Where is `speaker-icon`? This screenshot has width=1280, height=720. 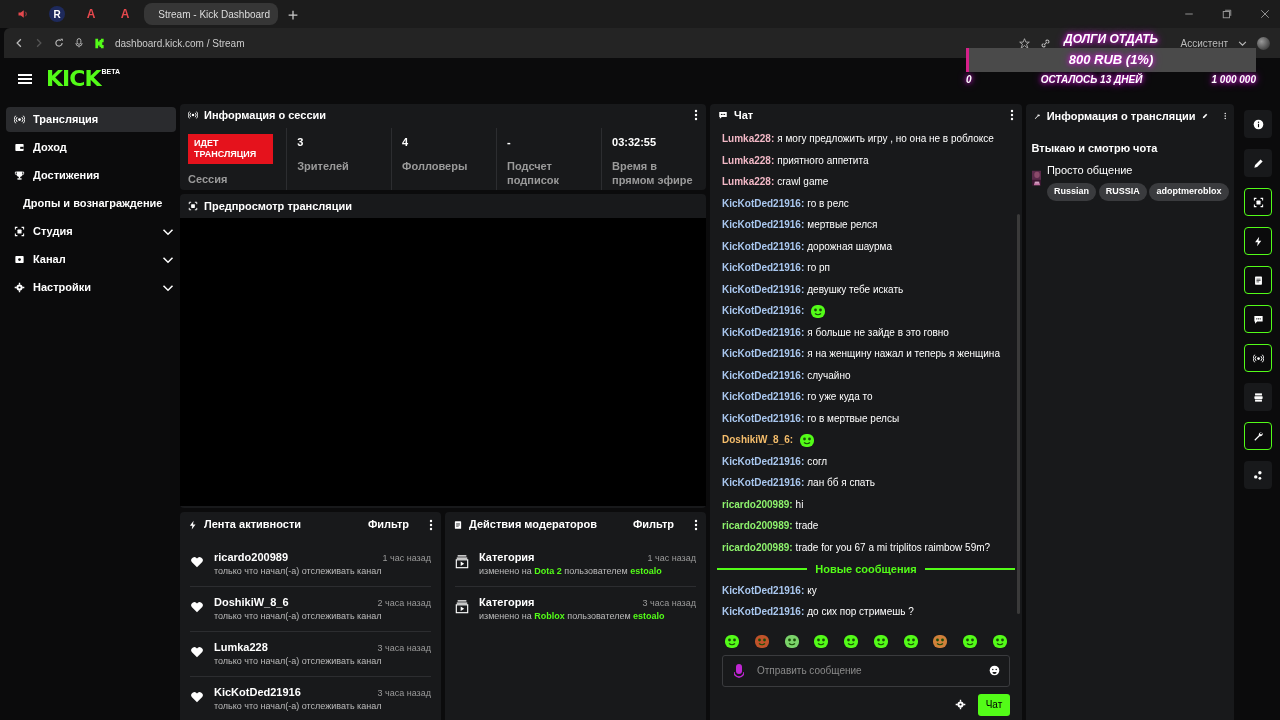 speaker-icon is located at coordinates (23, 14).